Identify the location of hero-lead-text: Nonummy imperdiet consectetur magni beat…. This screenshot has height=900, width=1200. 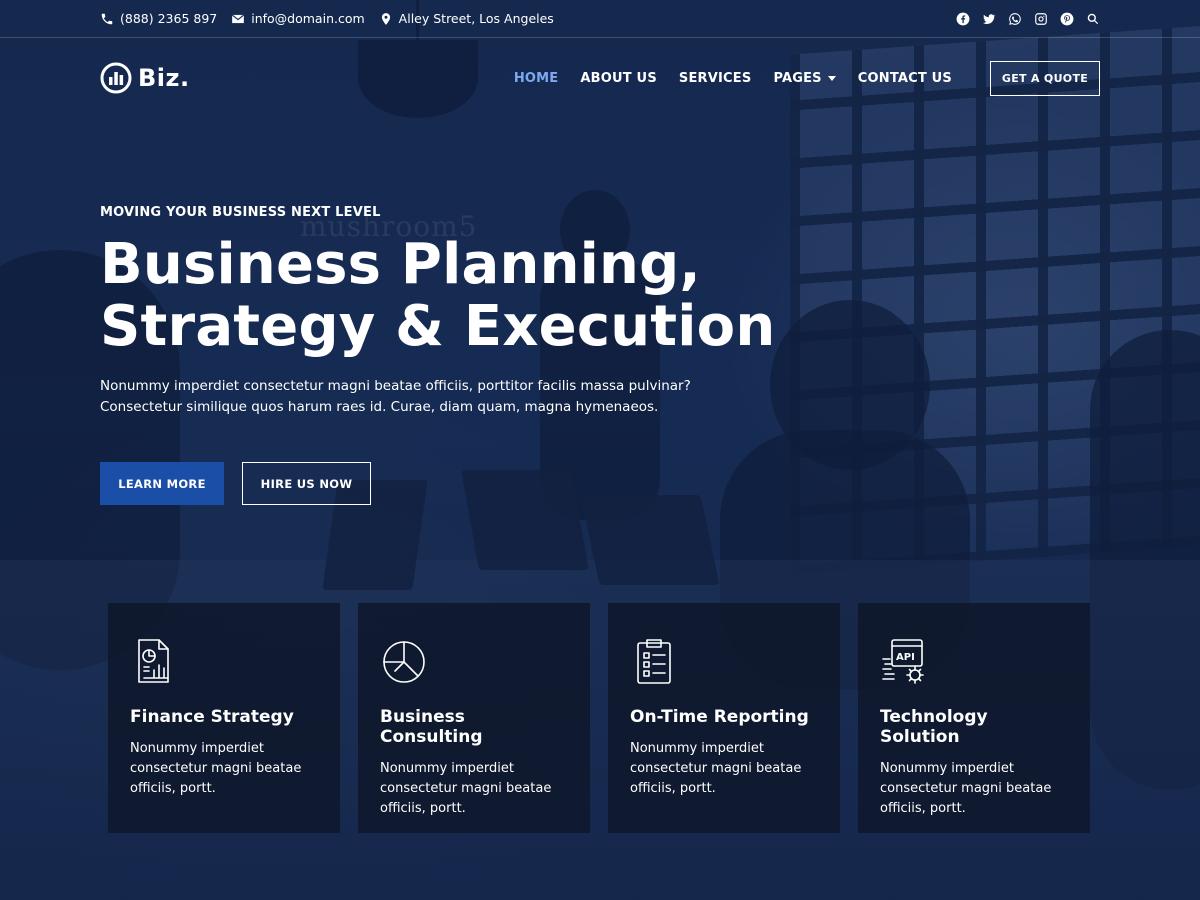
(420, 397).